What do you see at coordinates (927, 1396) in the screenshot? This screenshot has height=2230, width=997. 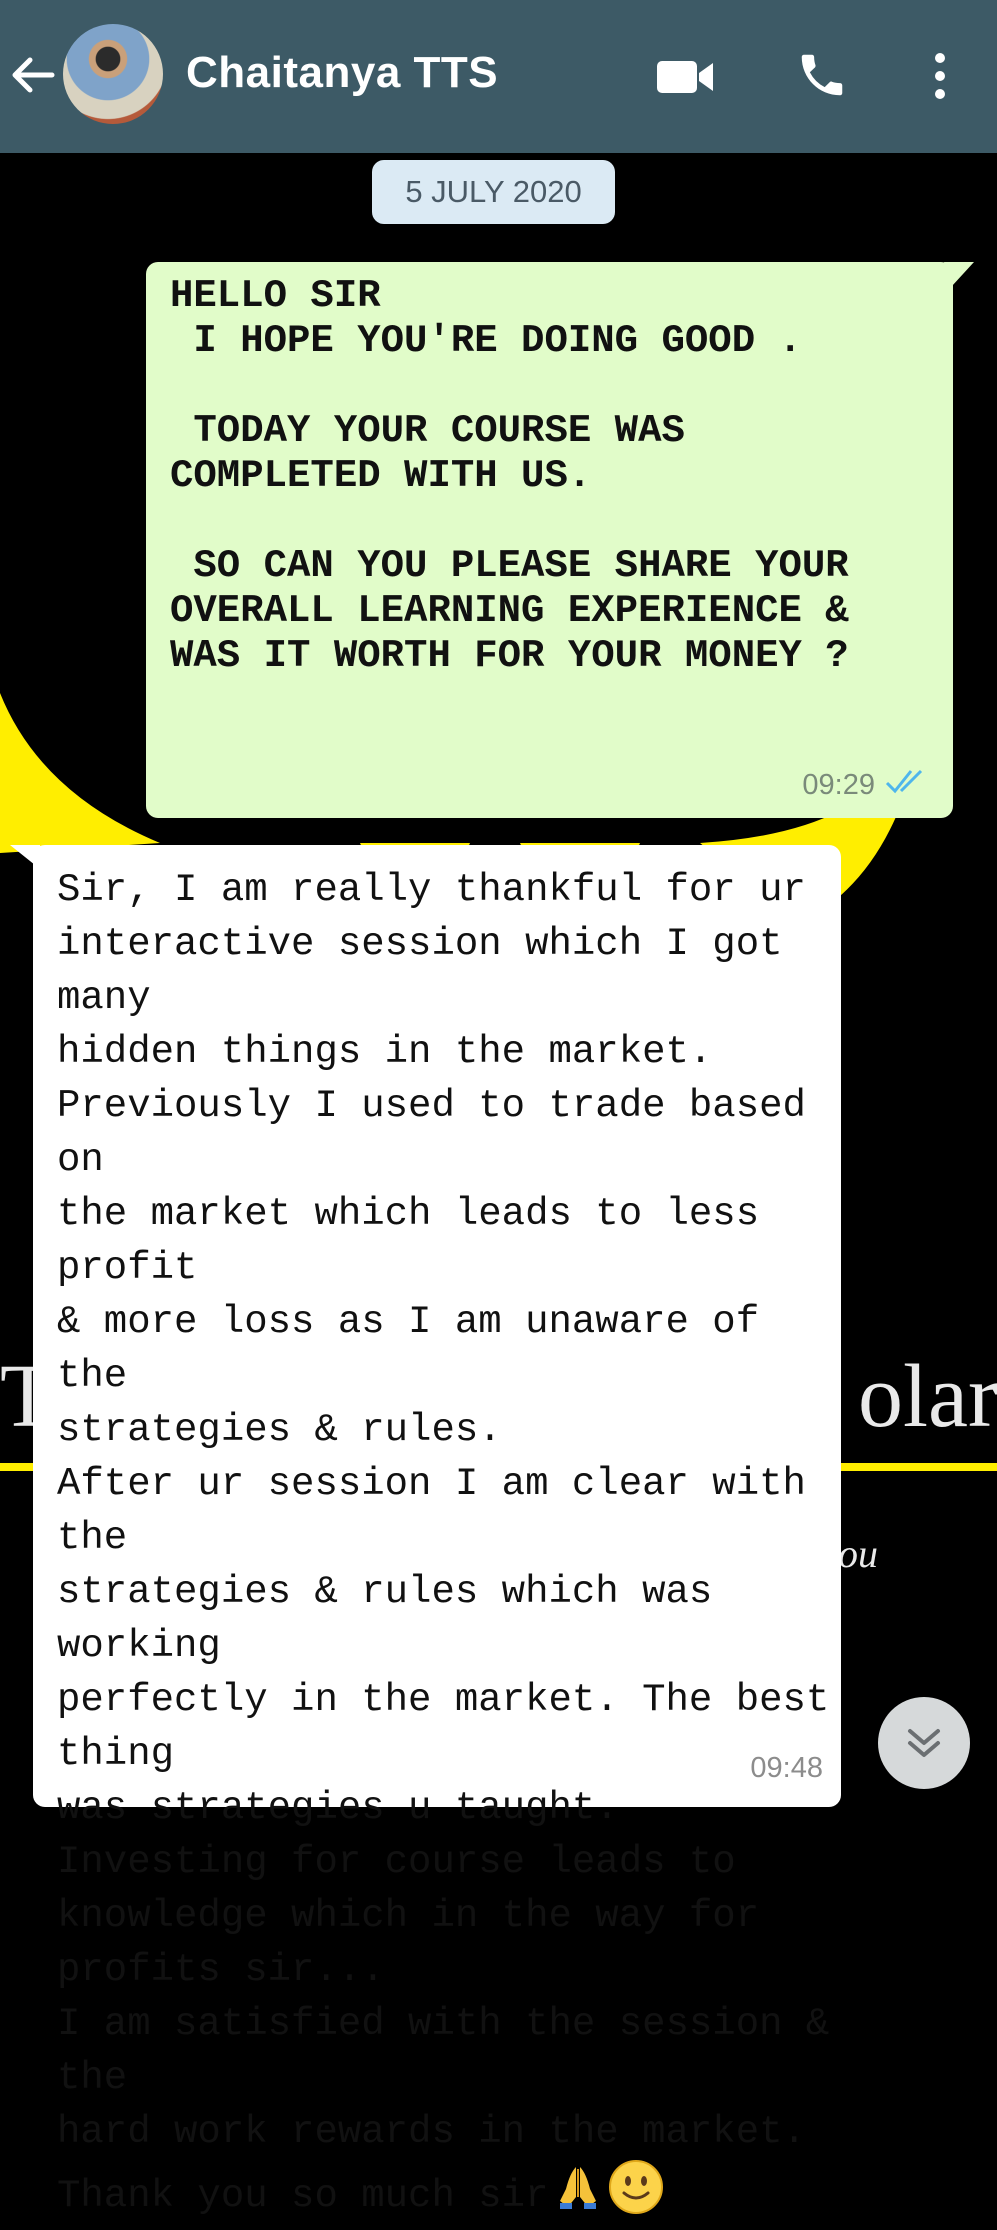 I see `wallpaper-text-right: olar` at bounding box center [927, 1396].